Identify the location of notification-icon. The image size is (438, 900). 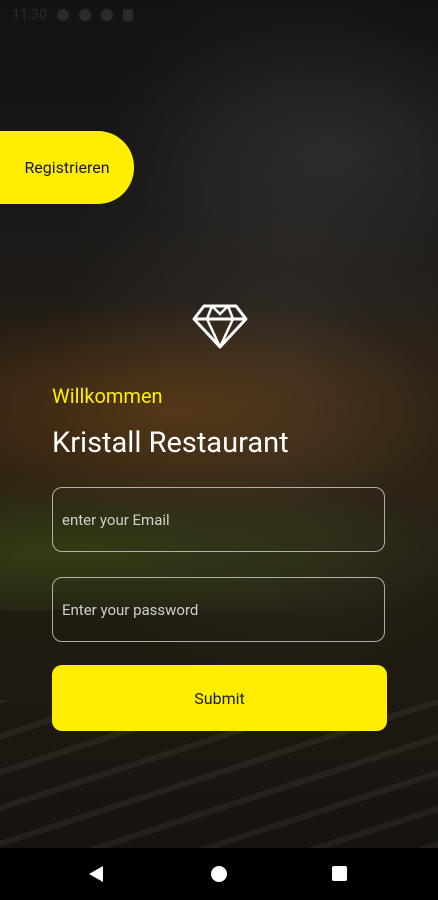
(62, 15).